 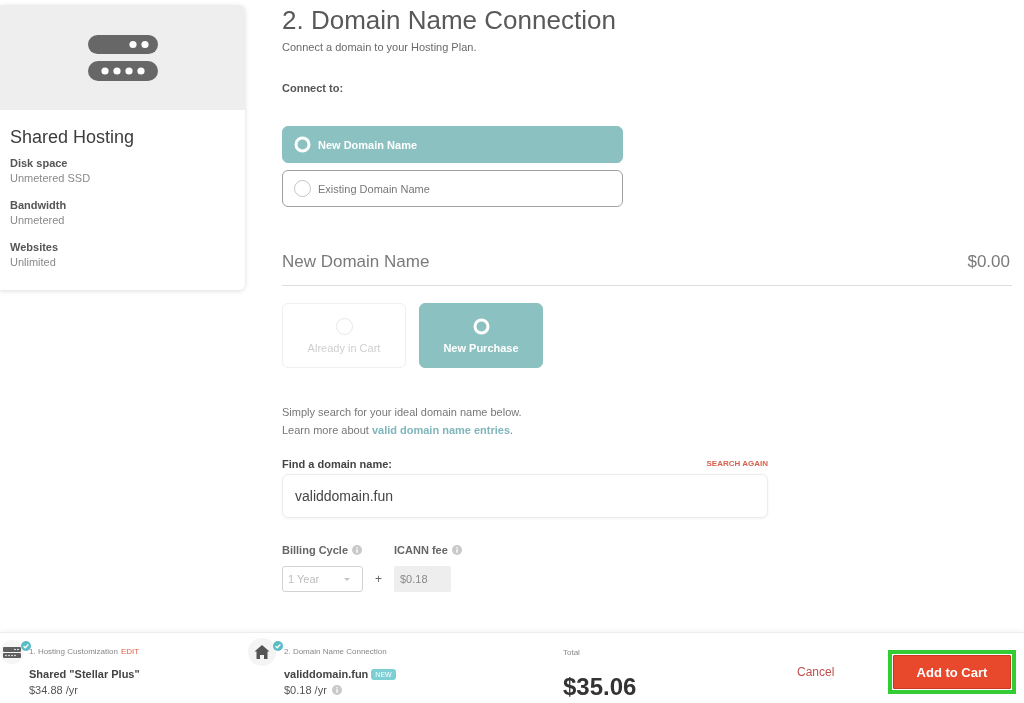 I want to click on total-amount: $35.06, so click(x=600, y=687).